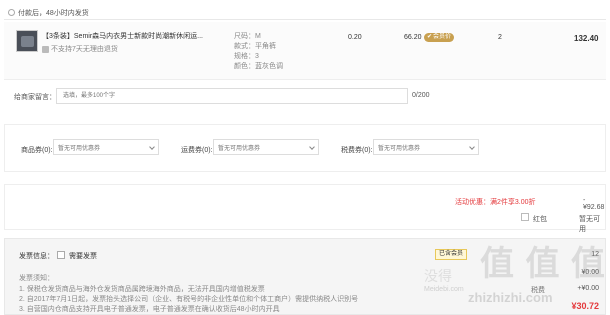 Image resolution: width=610 pixels, height=315 pixels. What do you see at coordinates (413, 37) in the screenshot?
I see `unit-price: 66.20` at bounding box center [413, 37].